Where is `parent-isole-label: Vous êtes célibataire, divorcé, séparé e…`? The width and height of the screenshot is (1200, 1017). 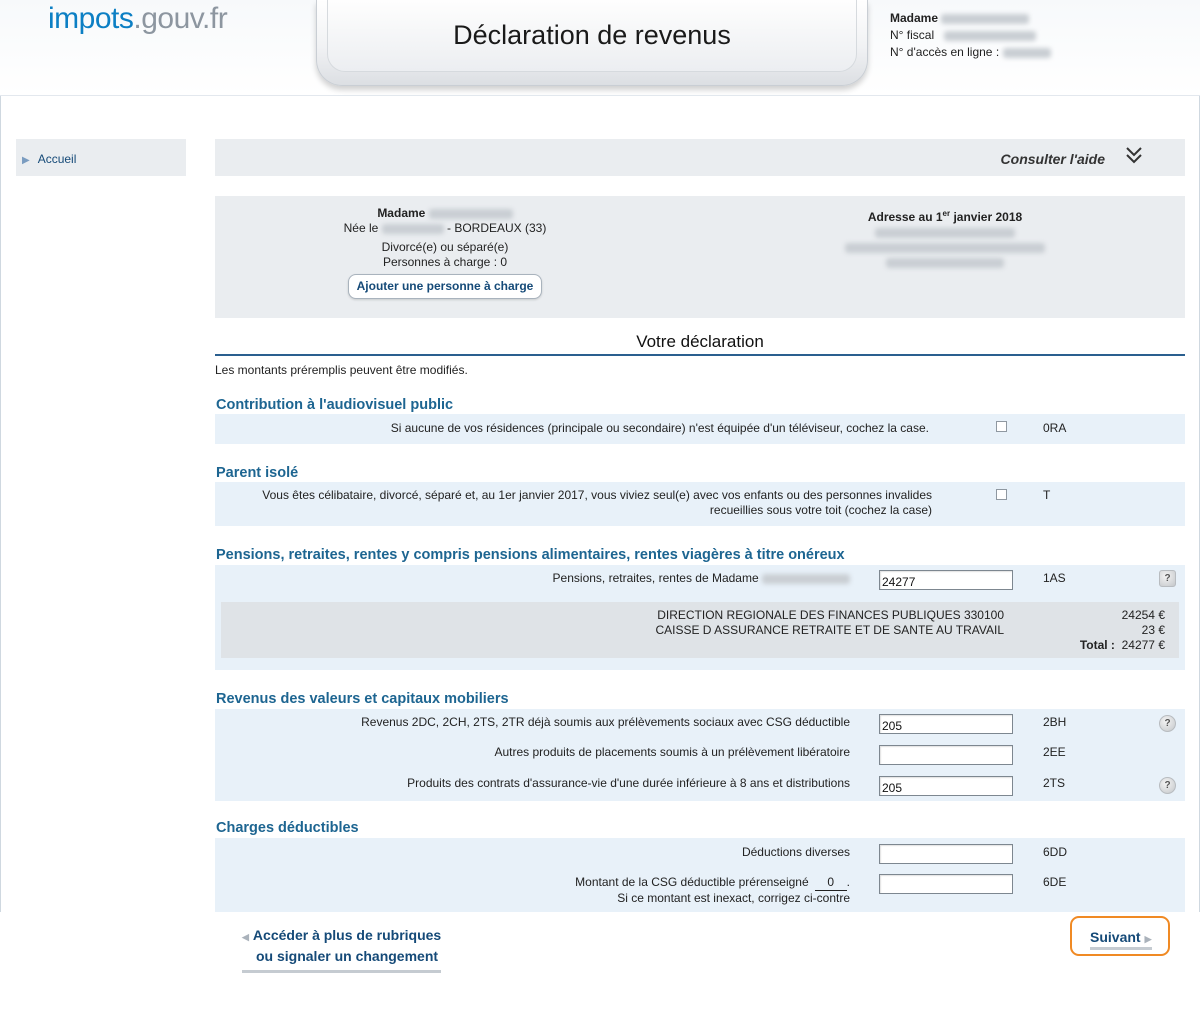
parent-isole-label: Vous êtes célibataire, divorcé, séparé e… is located at coordinates (597, 502).